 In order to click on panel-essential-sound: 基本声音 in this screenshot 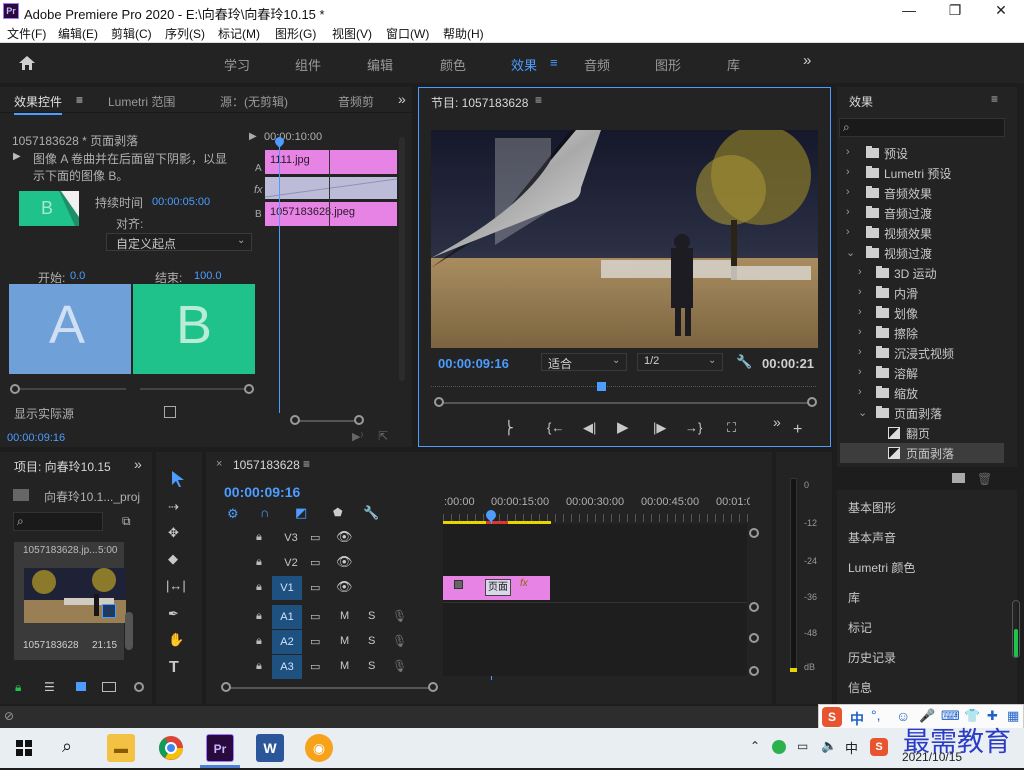, I will do `click(872, 537)`.